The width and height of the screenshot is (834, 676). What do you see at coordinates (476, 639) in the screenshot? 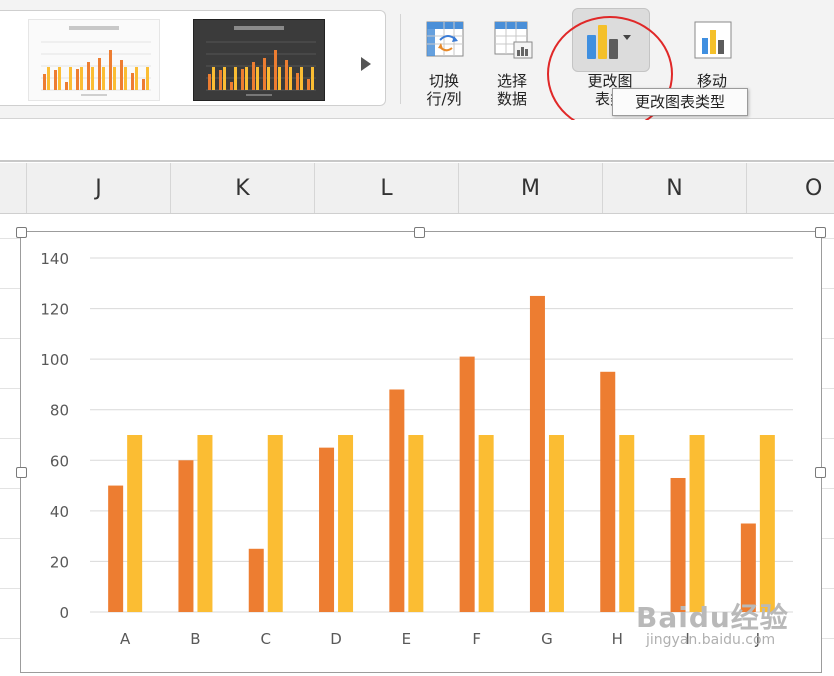
I see `x-tick-label: F` at bounding box center [476, 639].